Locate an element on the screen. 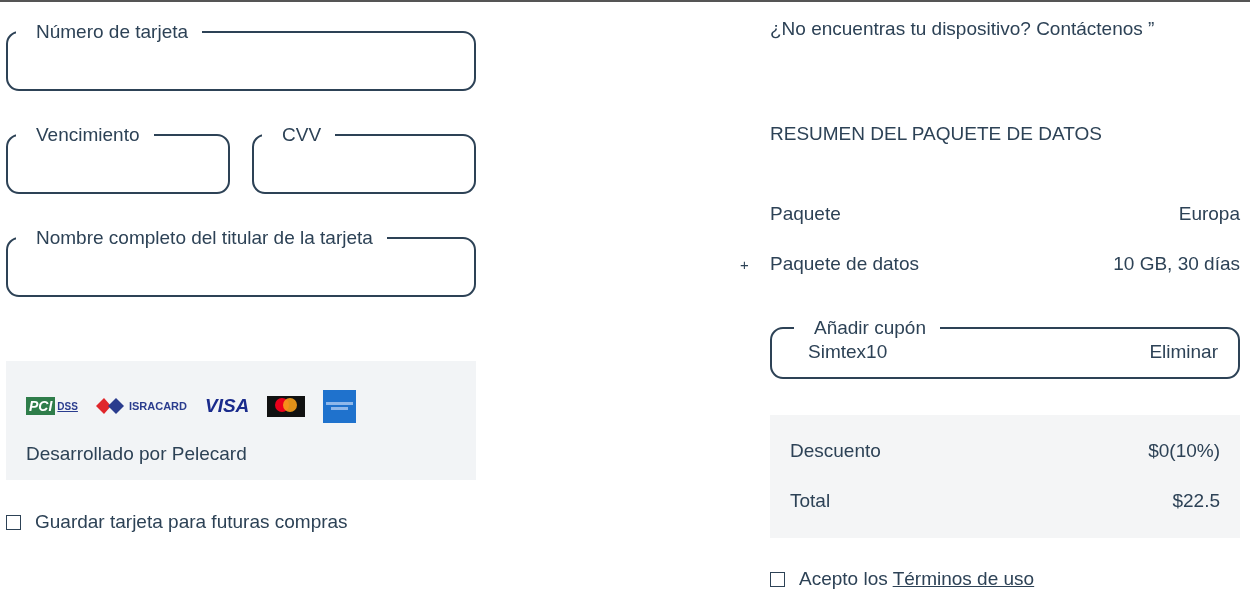  checkbox-label: Guardar tarjeta para futuras compras is located at coordinates (191, 522).